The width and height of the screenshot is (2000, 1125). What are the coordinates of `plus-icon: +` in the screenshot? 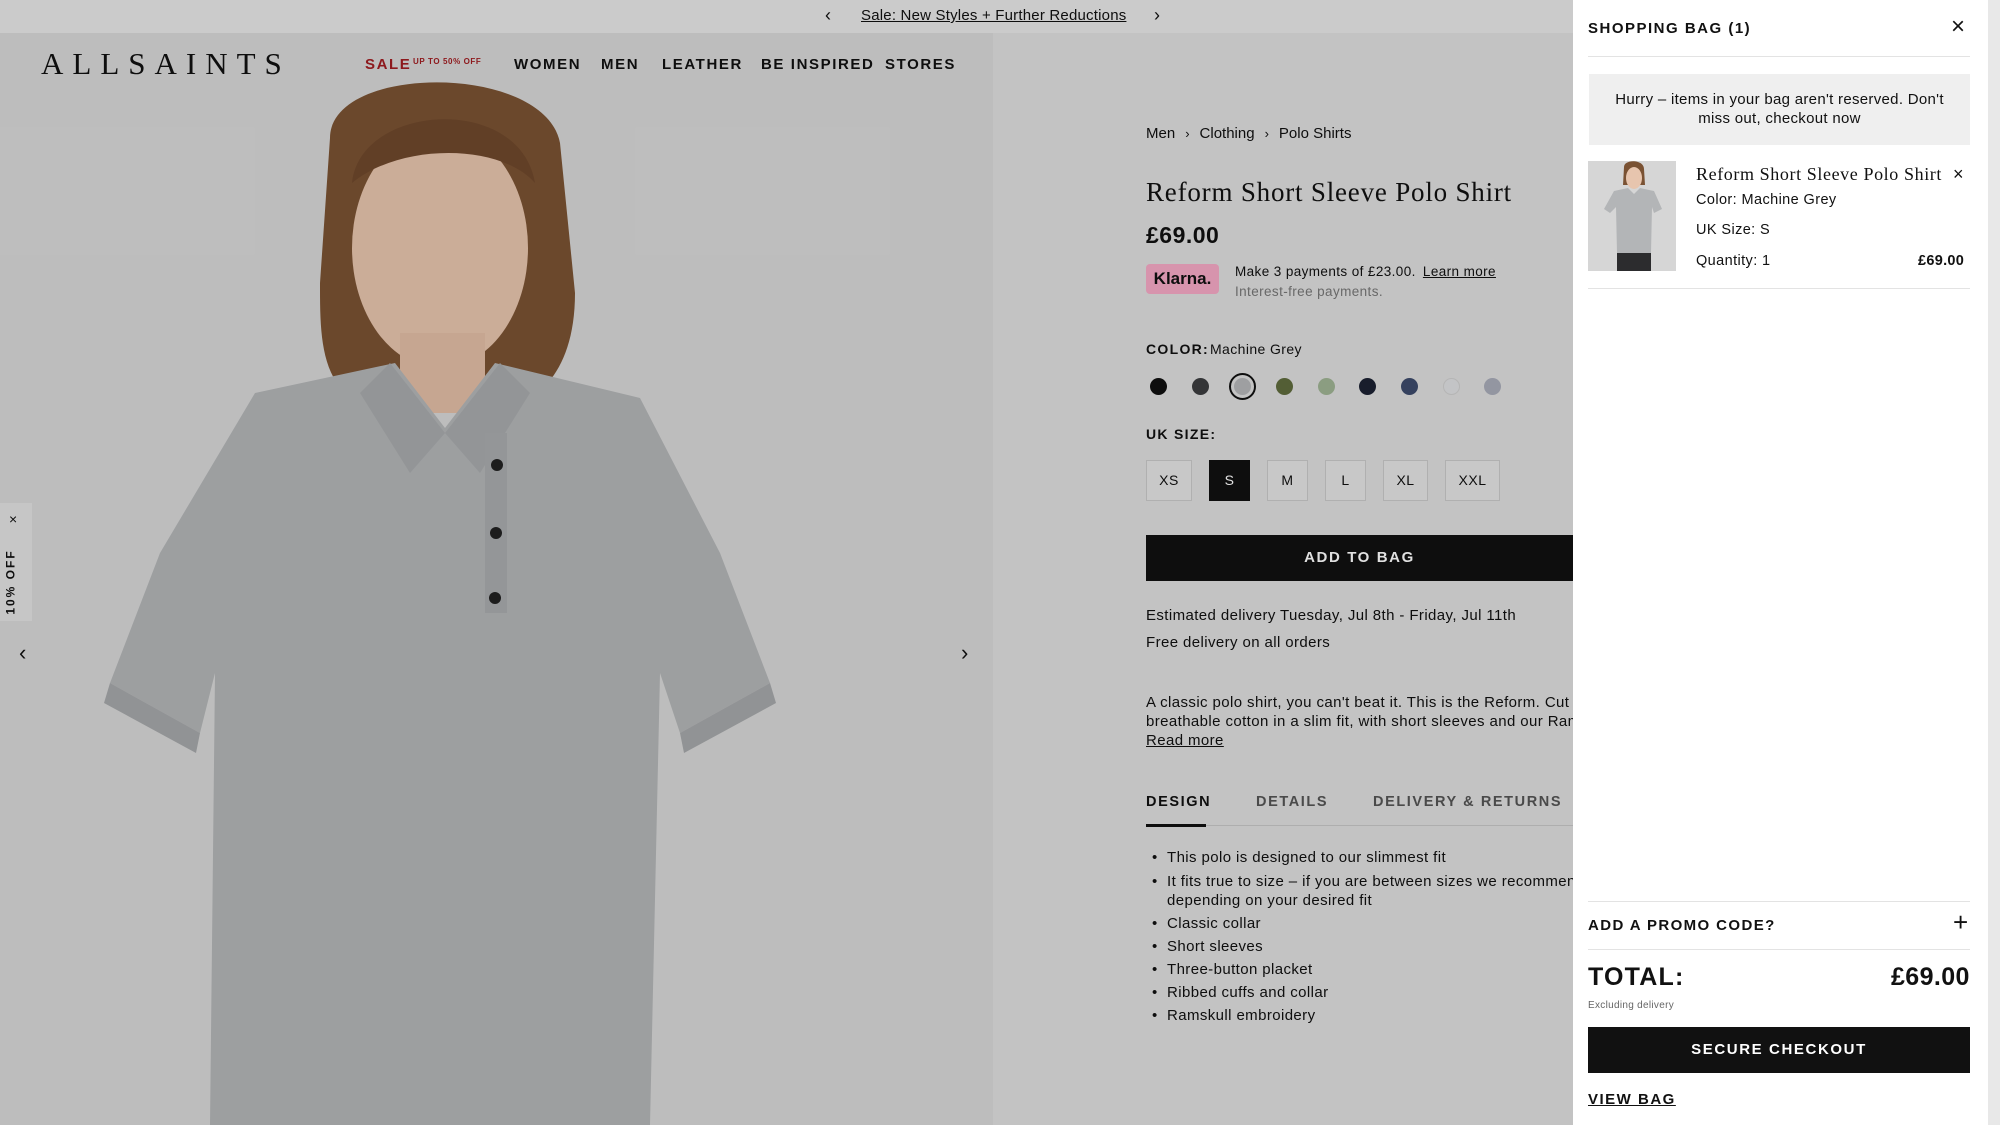 It's located at (1960, 922).